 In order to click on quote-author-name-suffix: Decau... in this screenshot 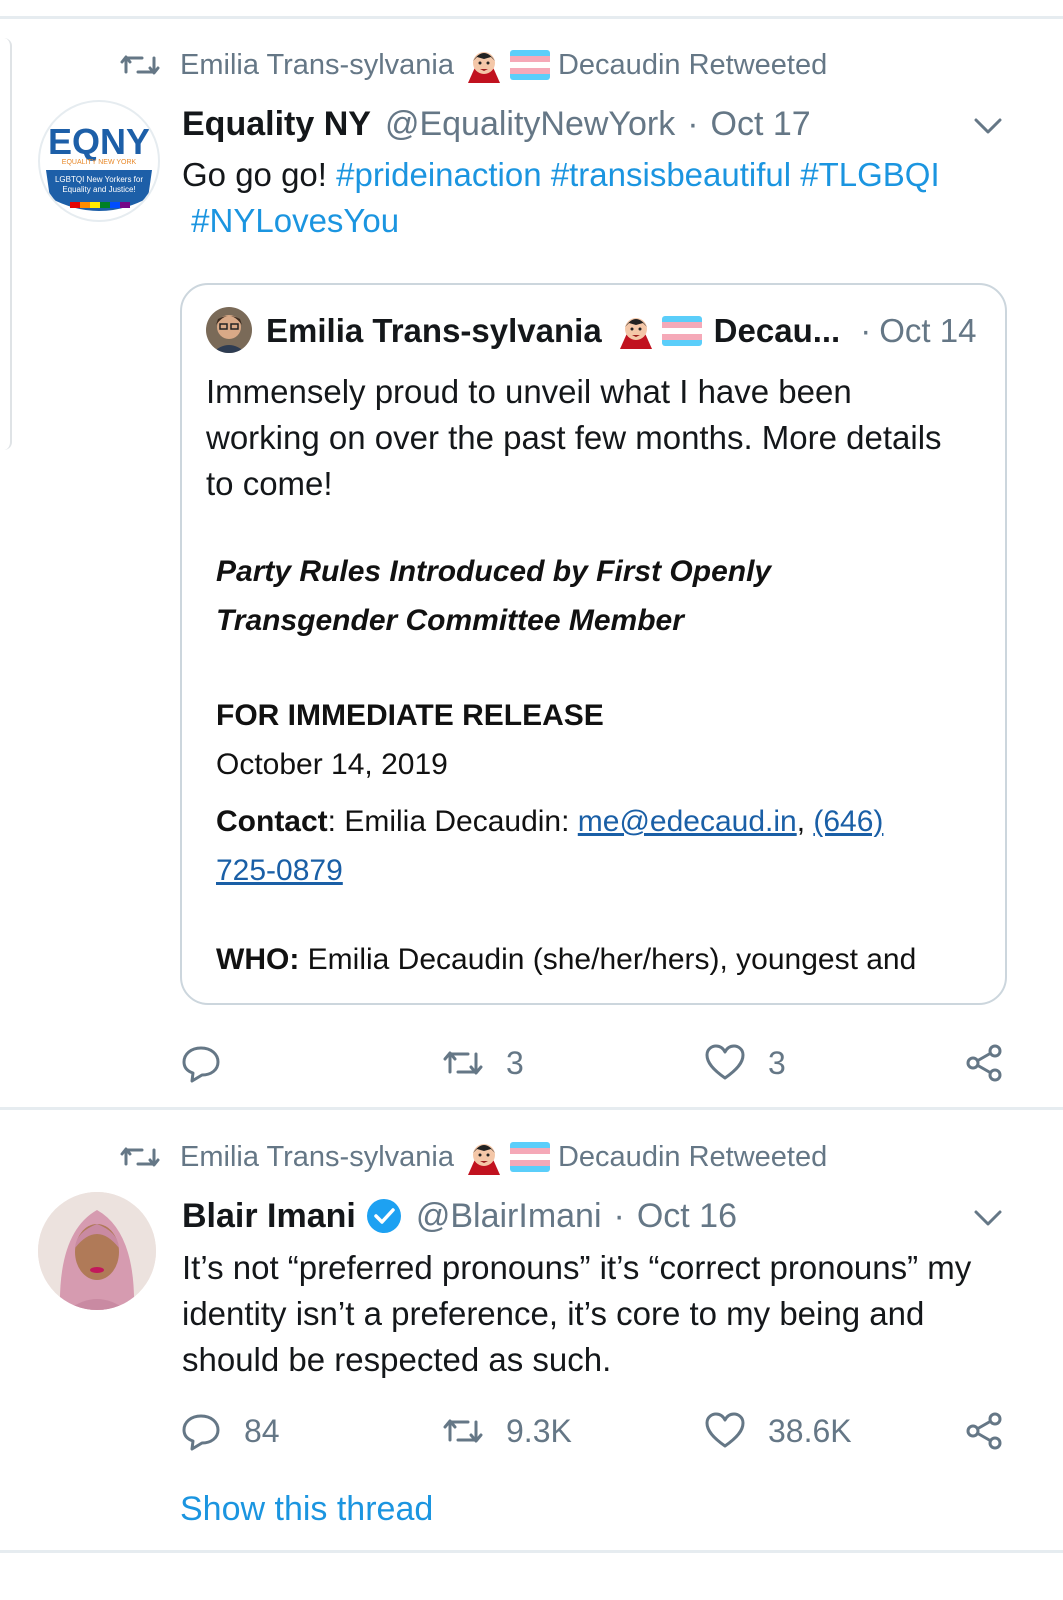, I will do `click(777, 330)`.